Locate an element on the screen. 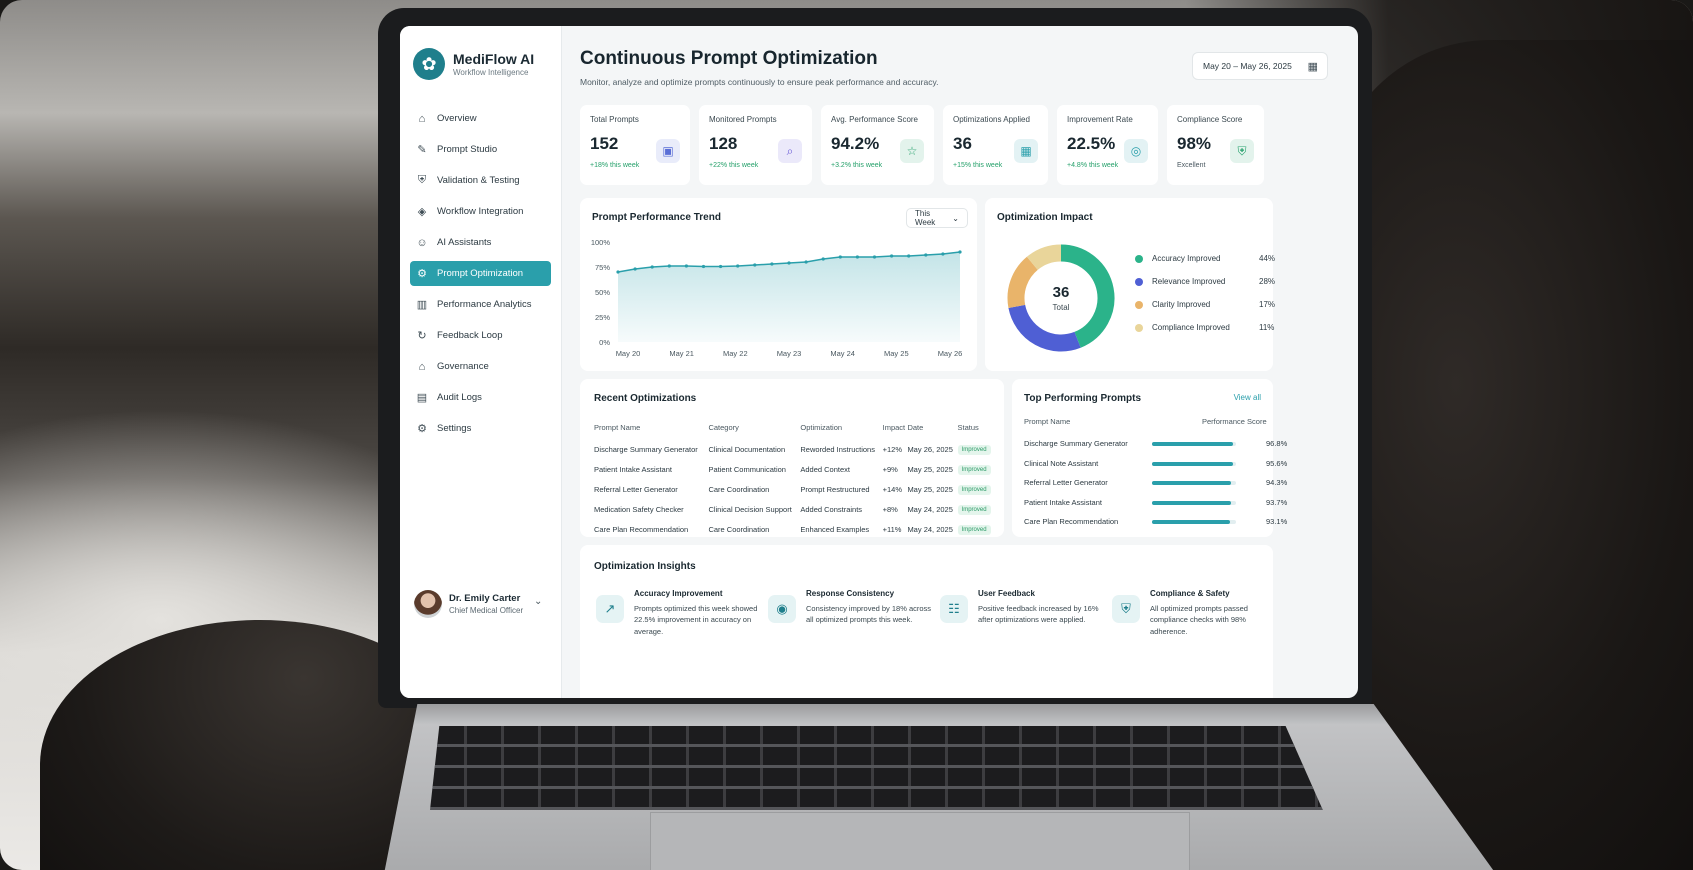 The height and width of the screenshot is (870, 1693). legend-item: Compliance Improved 11% is located at coordinates (1204, 327).